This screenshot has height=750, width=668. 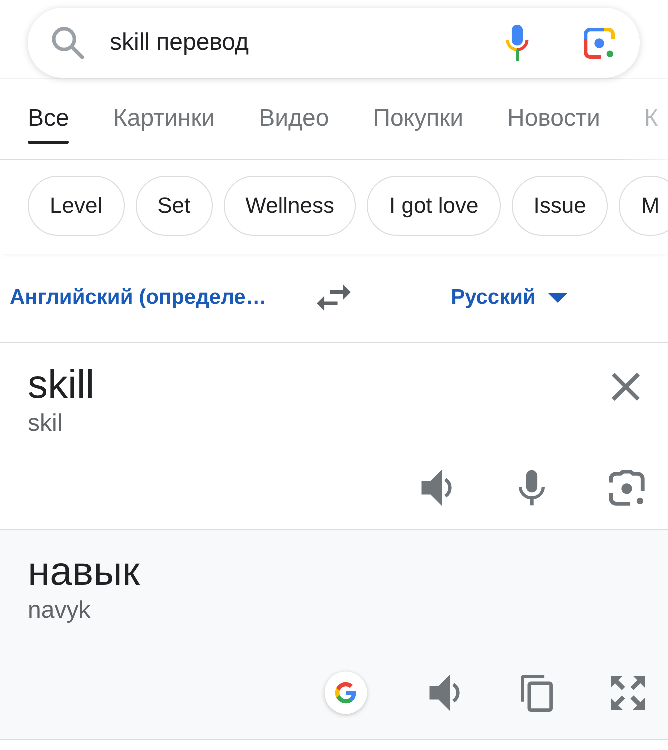 I want to click on tab: Покупки, so click(x=418, y=119).